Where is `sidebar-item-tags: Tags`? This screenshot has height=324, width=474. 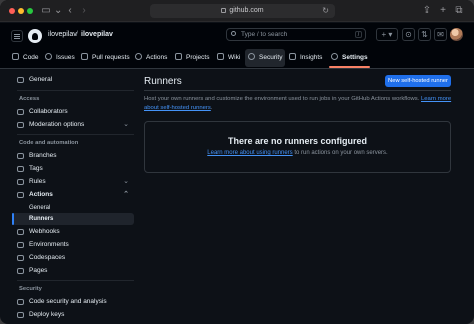 sidebar-item-tags: Tags is located at coordinates (73, 169).